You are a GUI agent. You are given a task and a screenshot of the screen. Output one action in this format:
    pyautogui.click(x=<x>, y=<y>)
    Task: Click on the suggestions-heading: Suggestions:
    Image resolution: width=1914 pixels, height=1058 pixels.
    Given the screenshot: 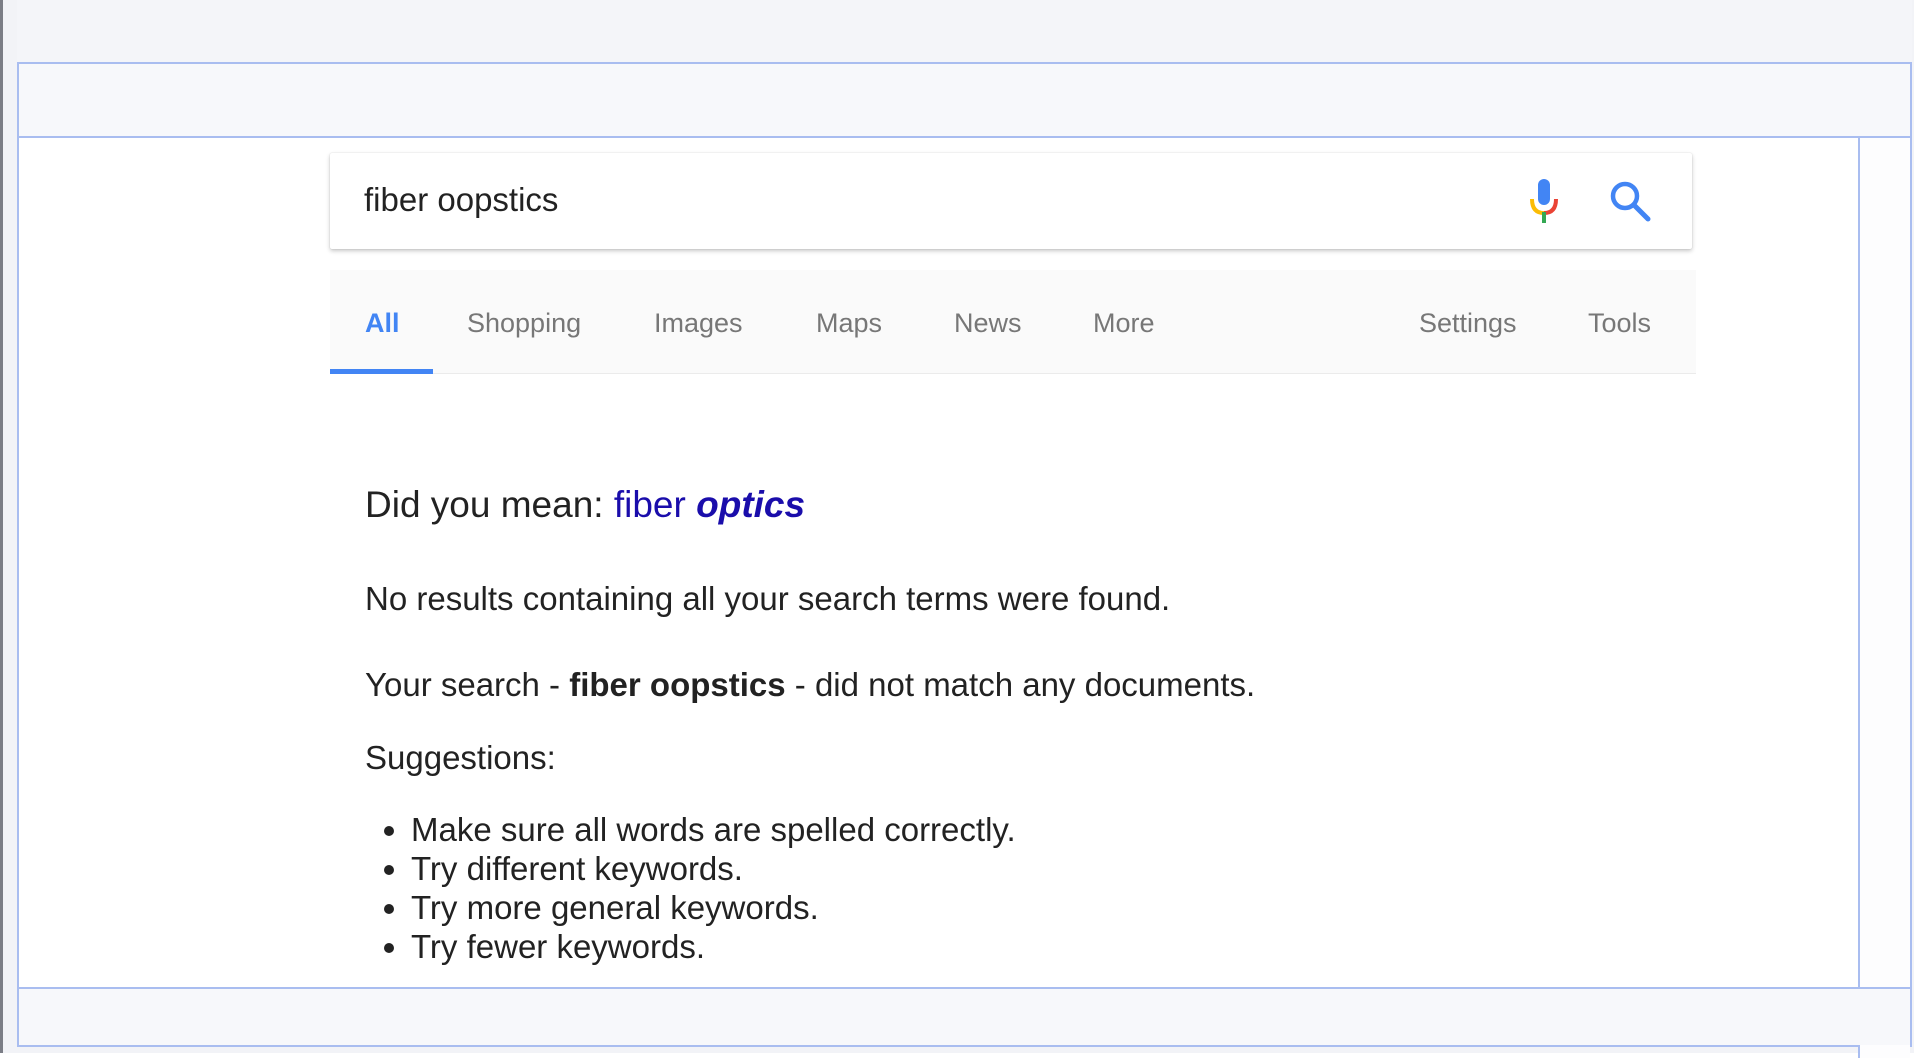 What is the action you would take?
    pyautogui.click(x=460, y=757)
    